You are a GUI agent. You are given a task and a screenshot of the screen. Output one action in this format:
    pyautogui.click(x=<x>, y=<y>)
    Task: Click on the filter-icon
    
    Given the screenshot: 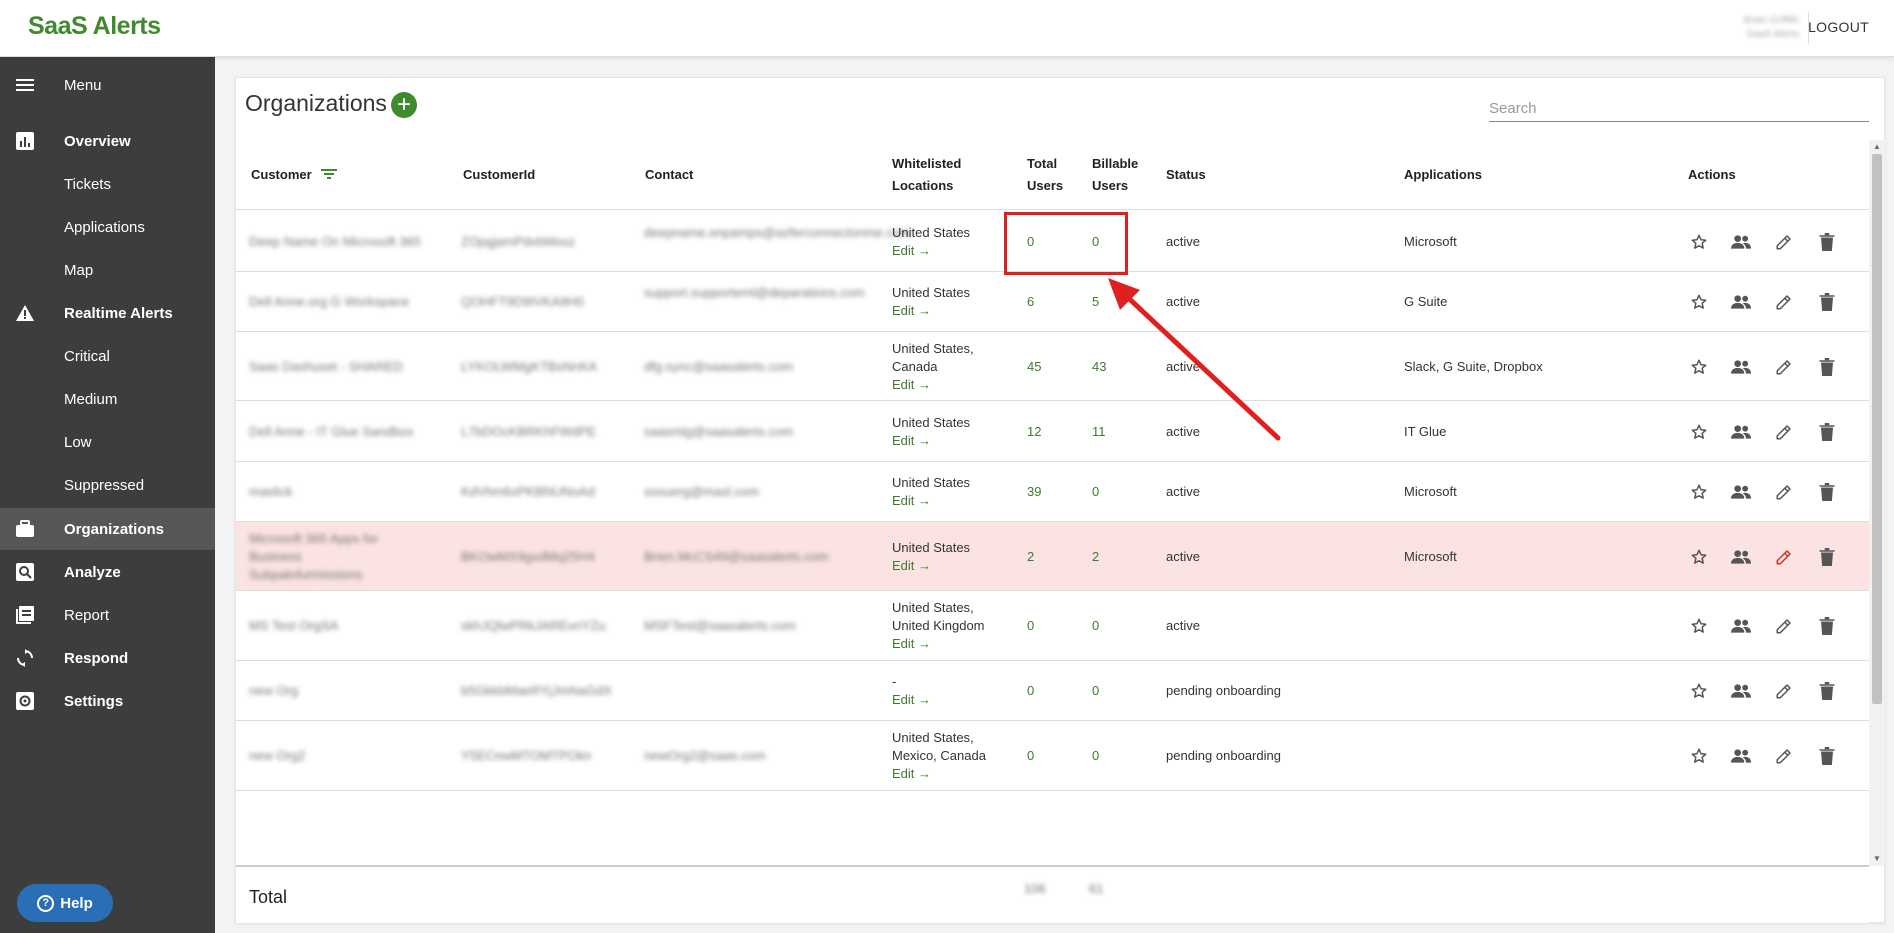 What is the action you would take?
    pyautogui.click(x=329, y=176)
    